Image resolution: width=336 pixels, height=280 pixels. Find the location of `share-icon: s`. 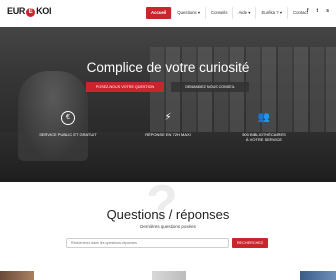

share-icon: s is located at coordinates (327, 11).